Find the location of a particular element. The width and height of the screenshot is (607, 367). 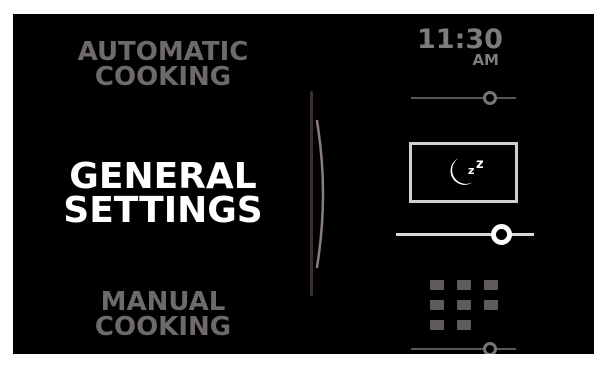

menu-item-general-settings-line1: GENERAL is located at coordinates (163, 176).